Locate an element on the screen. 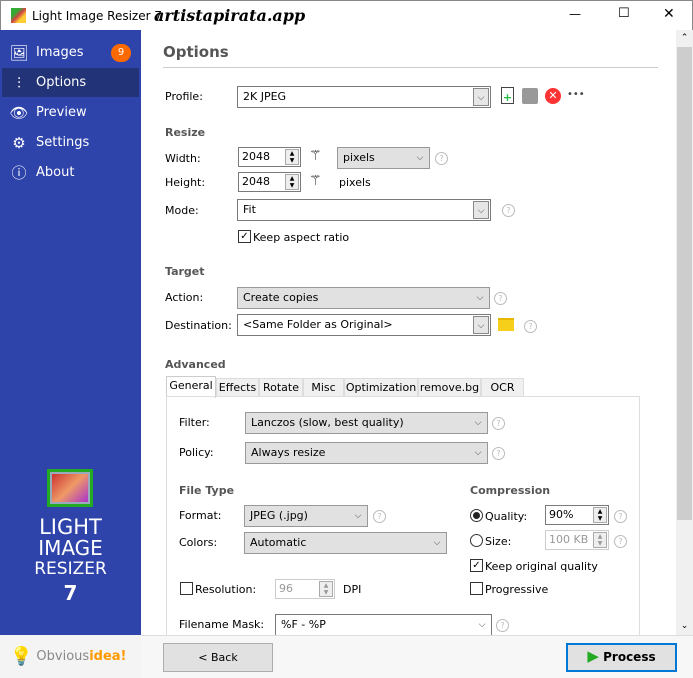  tab-optimization: Optimization is located at coordinates (381, 387).